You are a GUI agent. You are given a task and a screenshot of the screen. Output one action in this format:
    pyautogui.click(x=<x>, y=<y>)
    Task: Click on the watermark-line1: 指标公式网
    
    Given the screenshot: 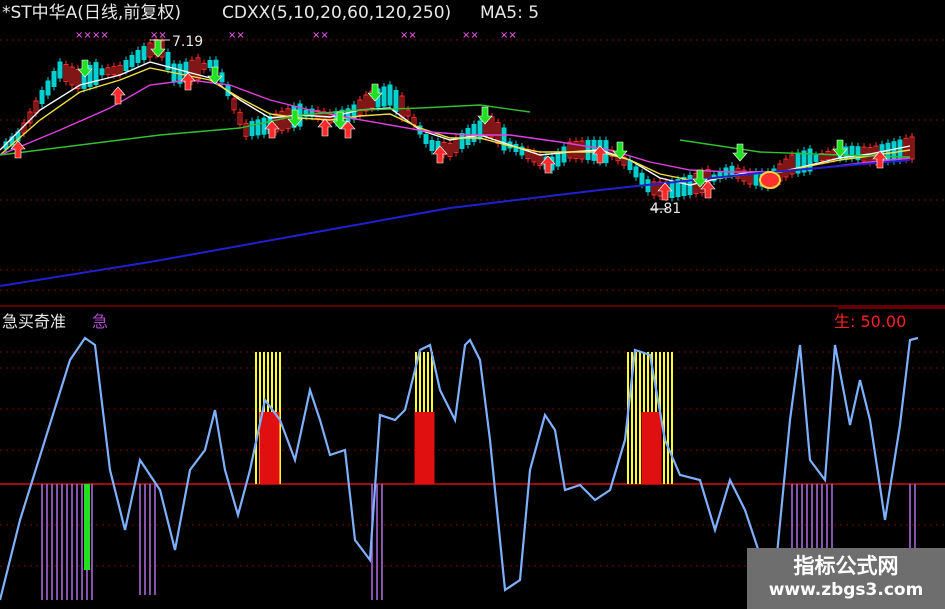 What is the action you would take?
    pyautogui.click(x=846, y=566)
    